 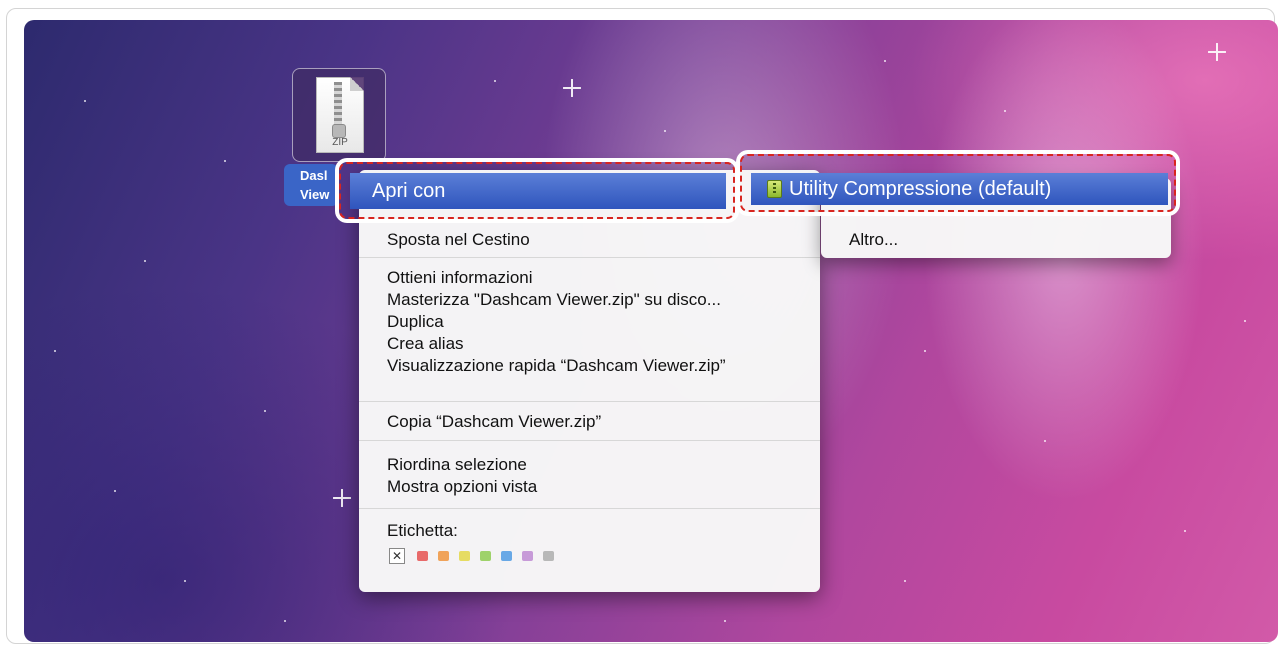 I want to click on menu-item-copy: Copia “Dashcam Viewer.zip”, so click(x=494, y=422).